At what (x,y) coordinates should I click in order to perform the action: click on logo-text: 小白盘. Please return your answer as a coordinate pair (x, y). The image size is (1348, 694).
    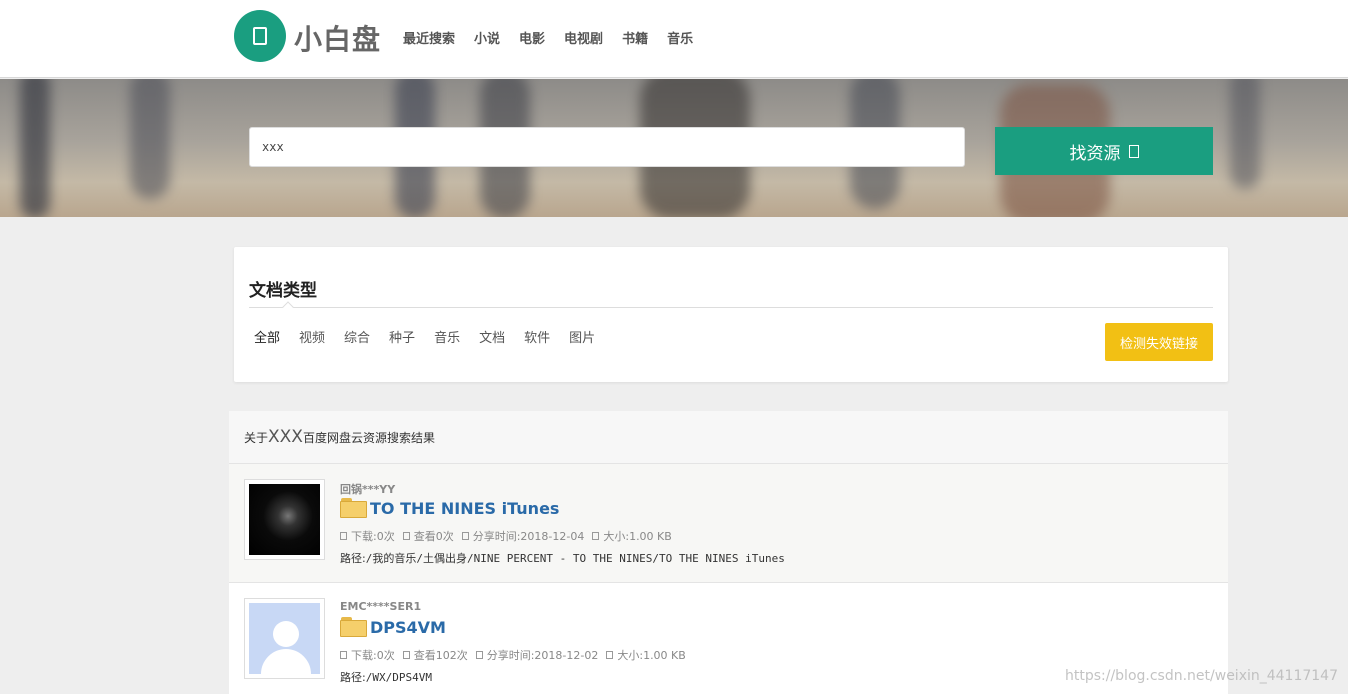
    Looking at the image, I should click on (337, 38).